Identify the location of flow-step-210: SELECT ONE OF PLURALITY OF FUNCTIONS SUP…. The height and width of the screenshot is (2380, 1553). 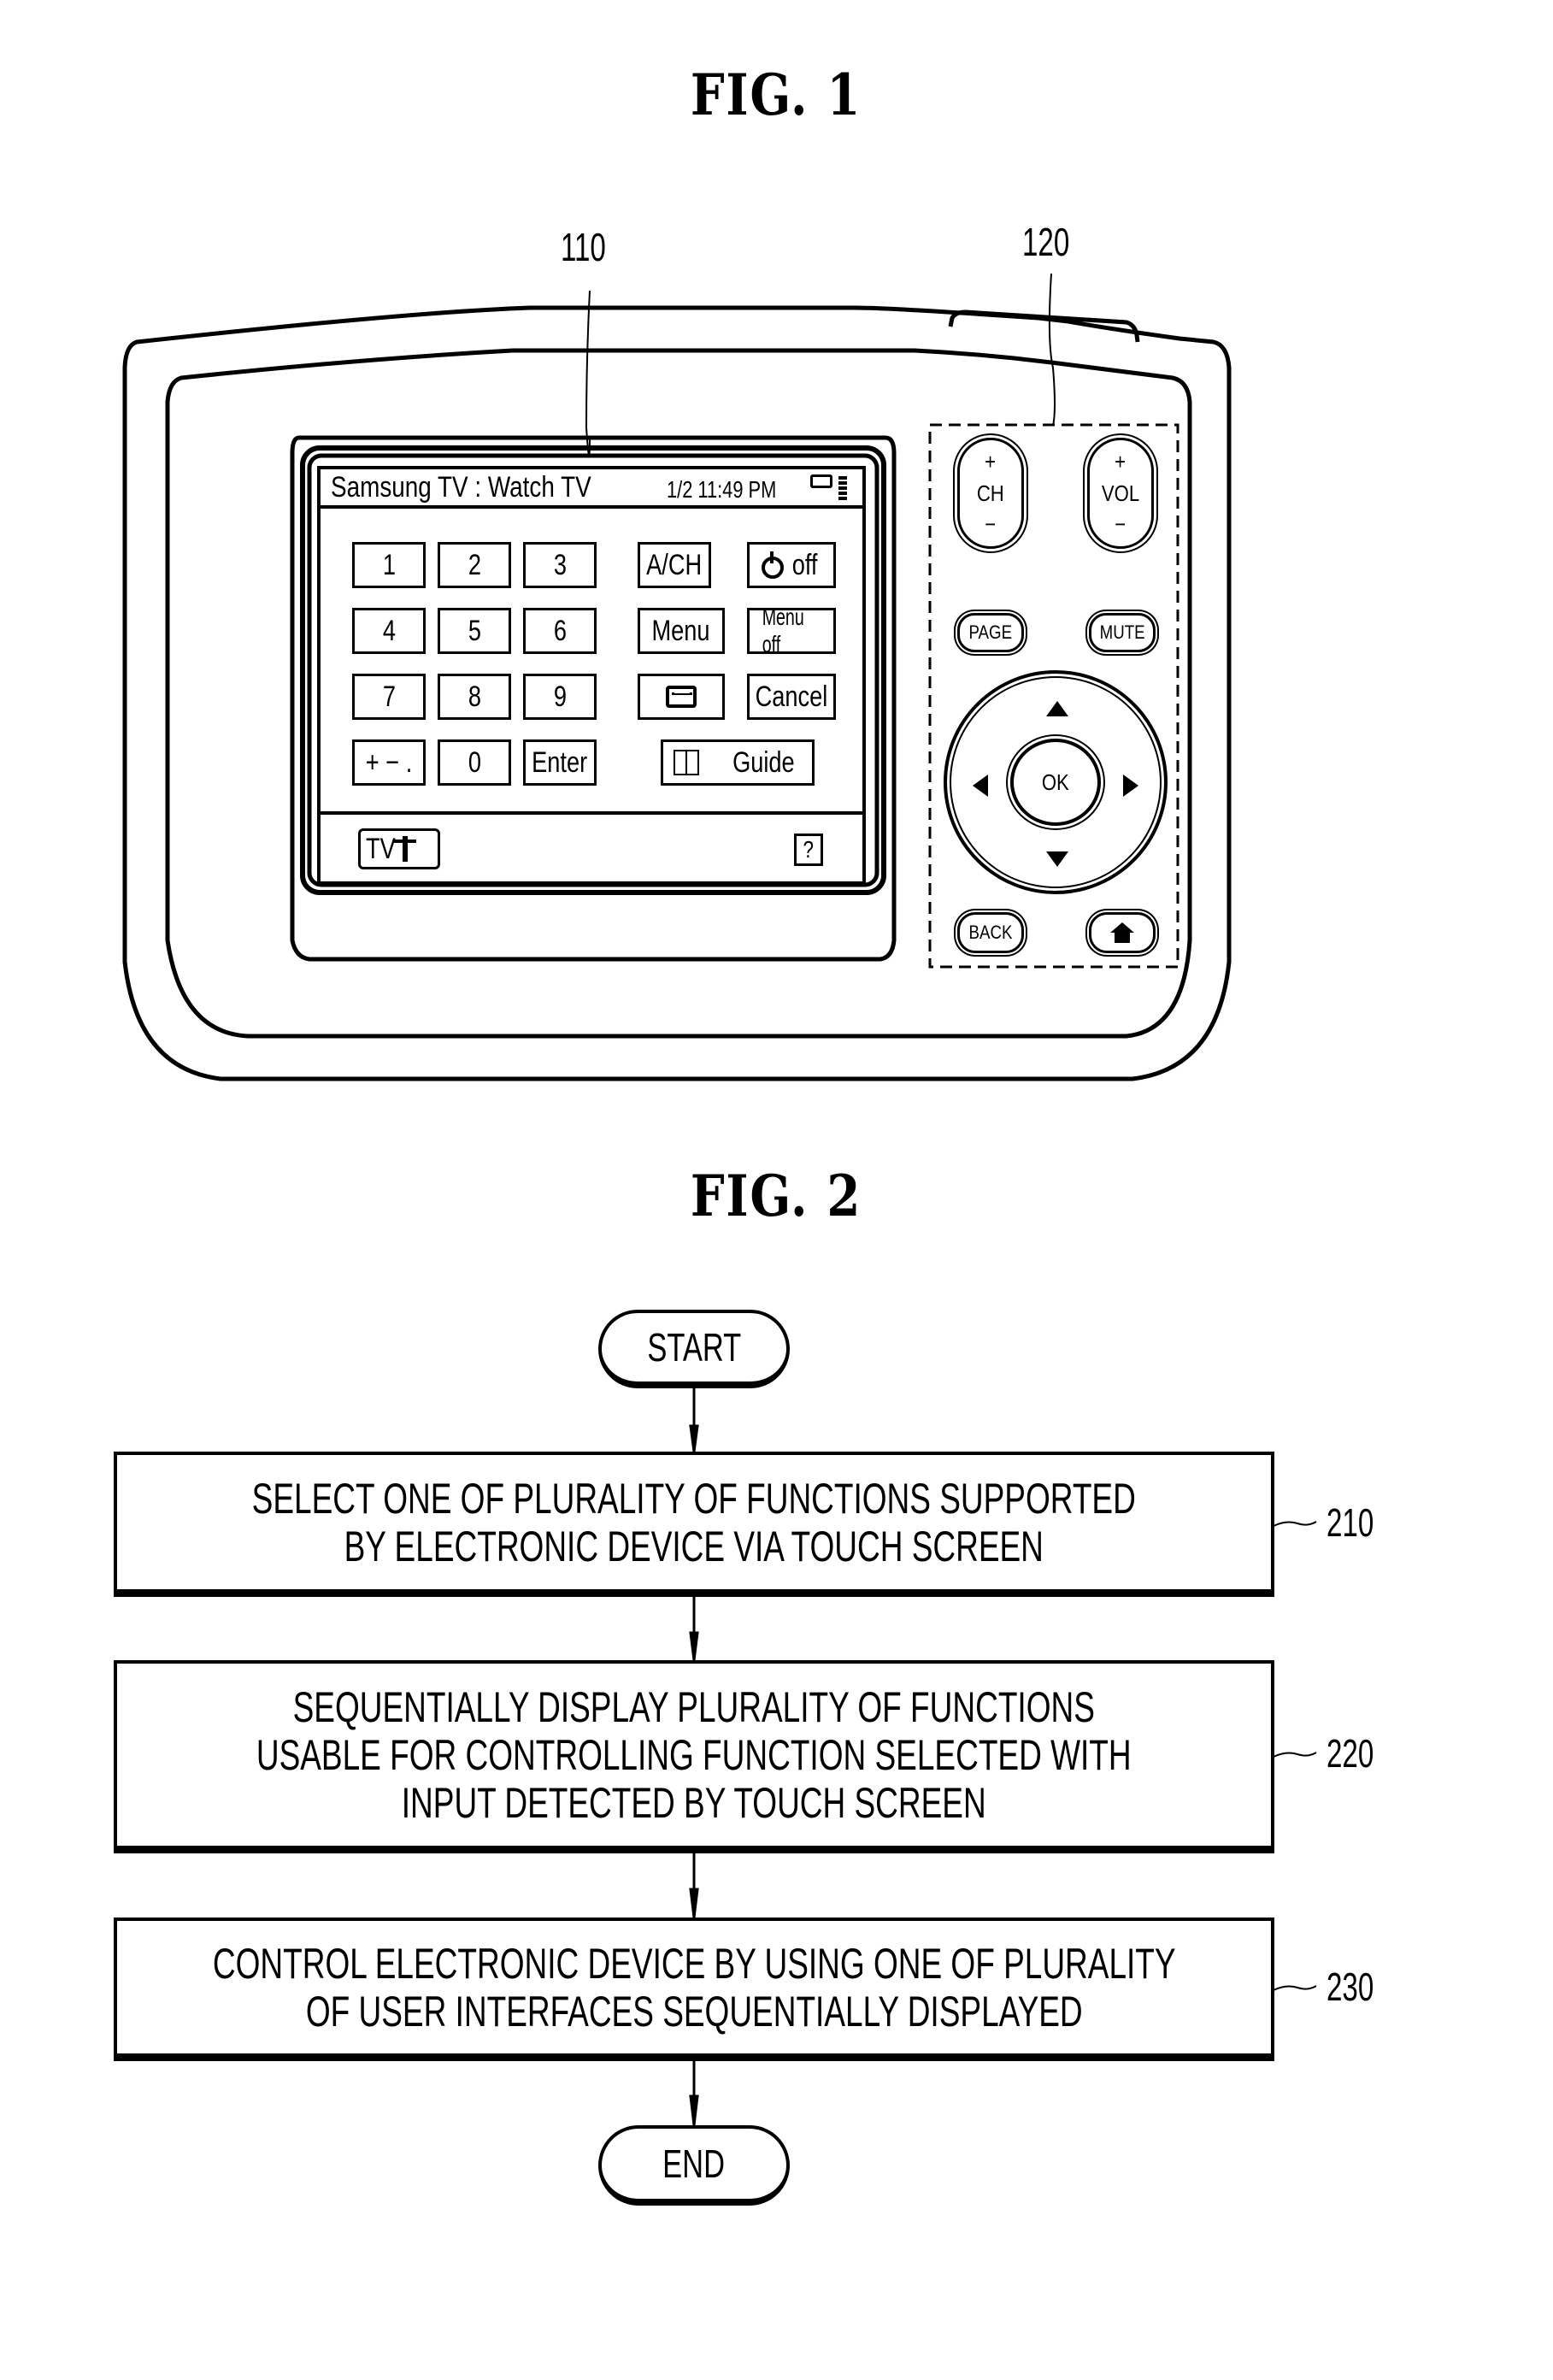
(694, 1525).